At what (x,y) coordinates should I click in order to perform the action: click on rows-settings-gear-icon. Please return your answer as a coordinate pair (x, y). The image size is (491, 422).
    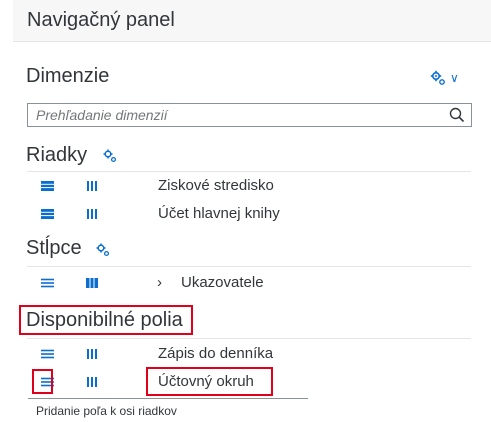
    Looking at the image, I should click on (110, 156).